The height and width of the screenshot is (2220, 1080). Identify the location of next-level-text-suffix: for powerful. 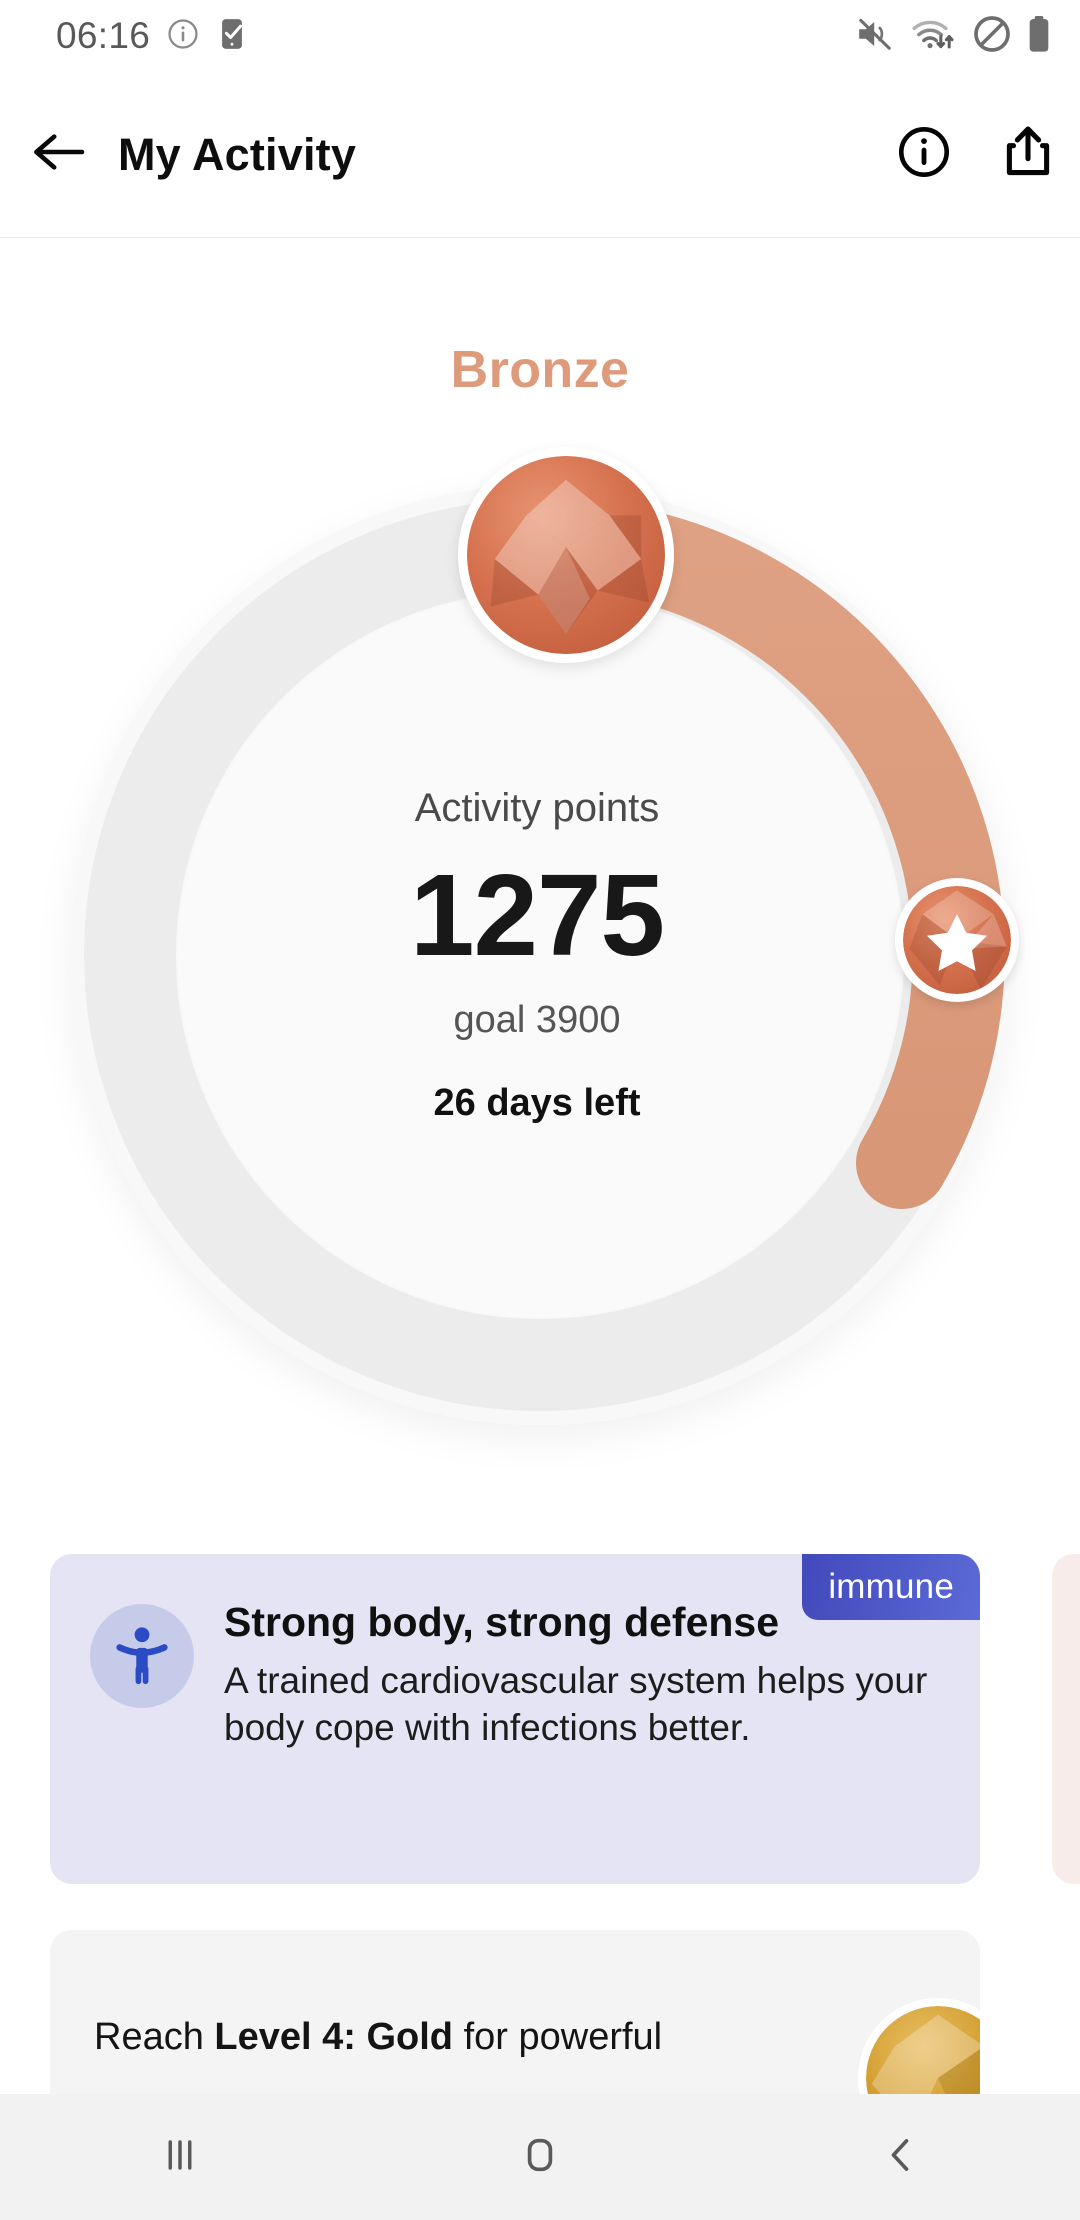
(558, 2037).